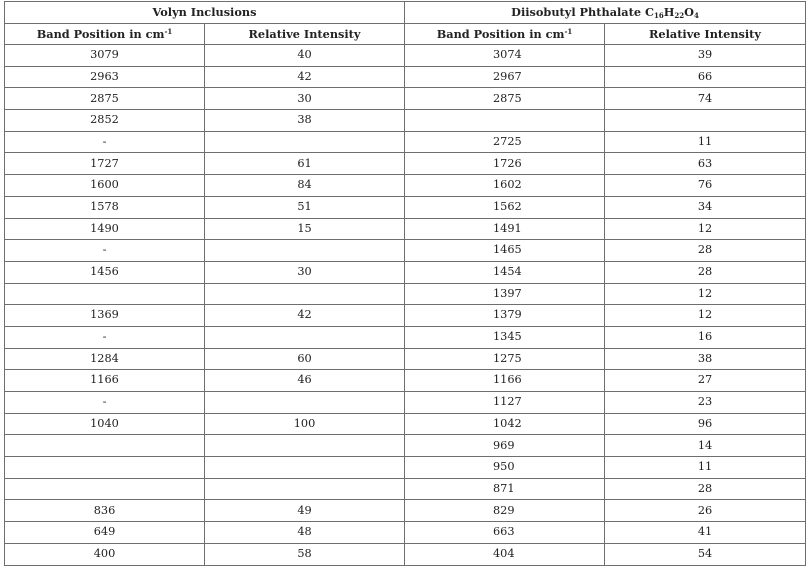  I want to click on dibp-relative-intensity-cell, so click(705, 120).